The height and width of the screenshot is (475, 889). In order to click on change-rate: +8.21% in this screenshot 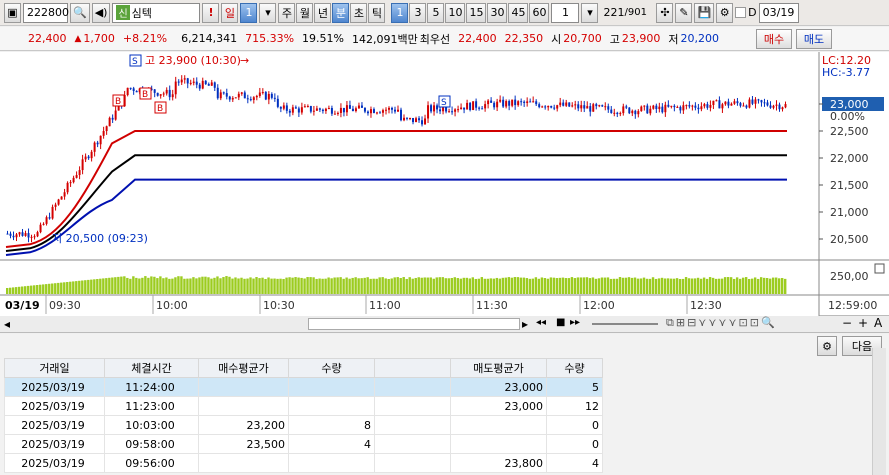, I will do `click(145, 38)`.